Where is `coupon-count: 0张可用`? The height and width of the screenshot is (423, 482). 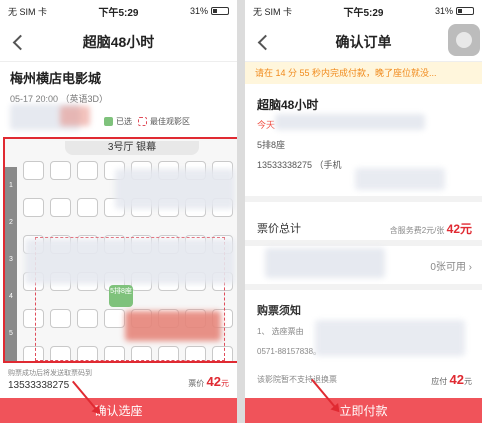
coupon-count: 0张可用 is located at coordinates (448, 267).